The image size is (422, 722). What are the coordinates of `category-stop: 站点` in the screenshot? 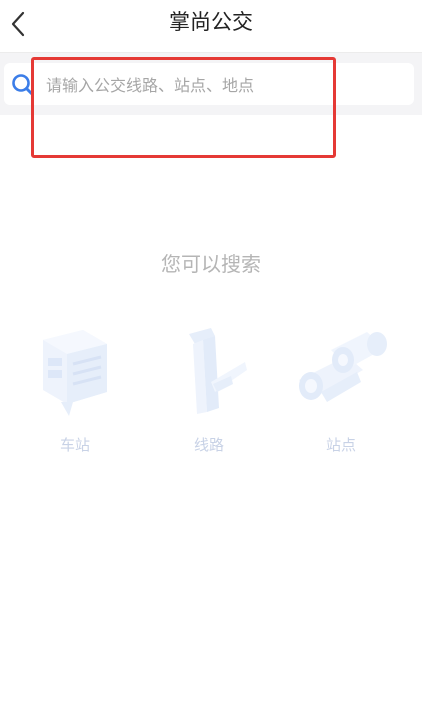 It's located at (341, 388).